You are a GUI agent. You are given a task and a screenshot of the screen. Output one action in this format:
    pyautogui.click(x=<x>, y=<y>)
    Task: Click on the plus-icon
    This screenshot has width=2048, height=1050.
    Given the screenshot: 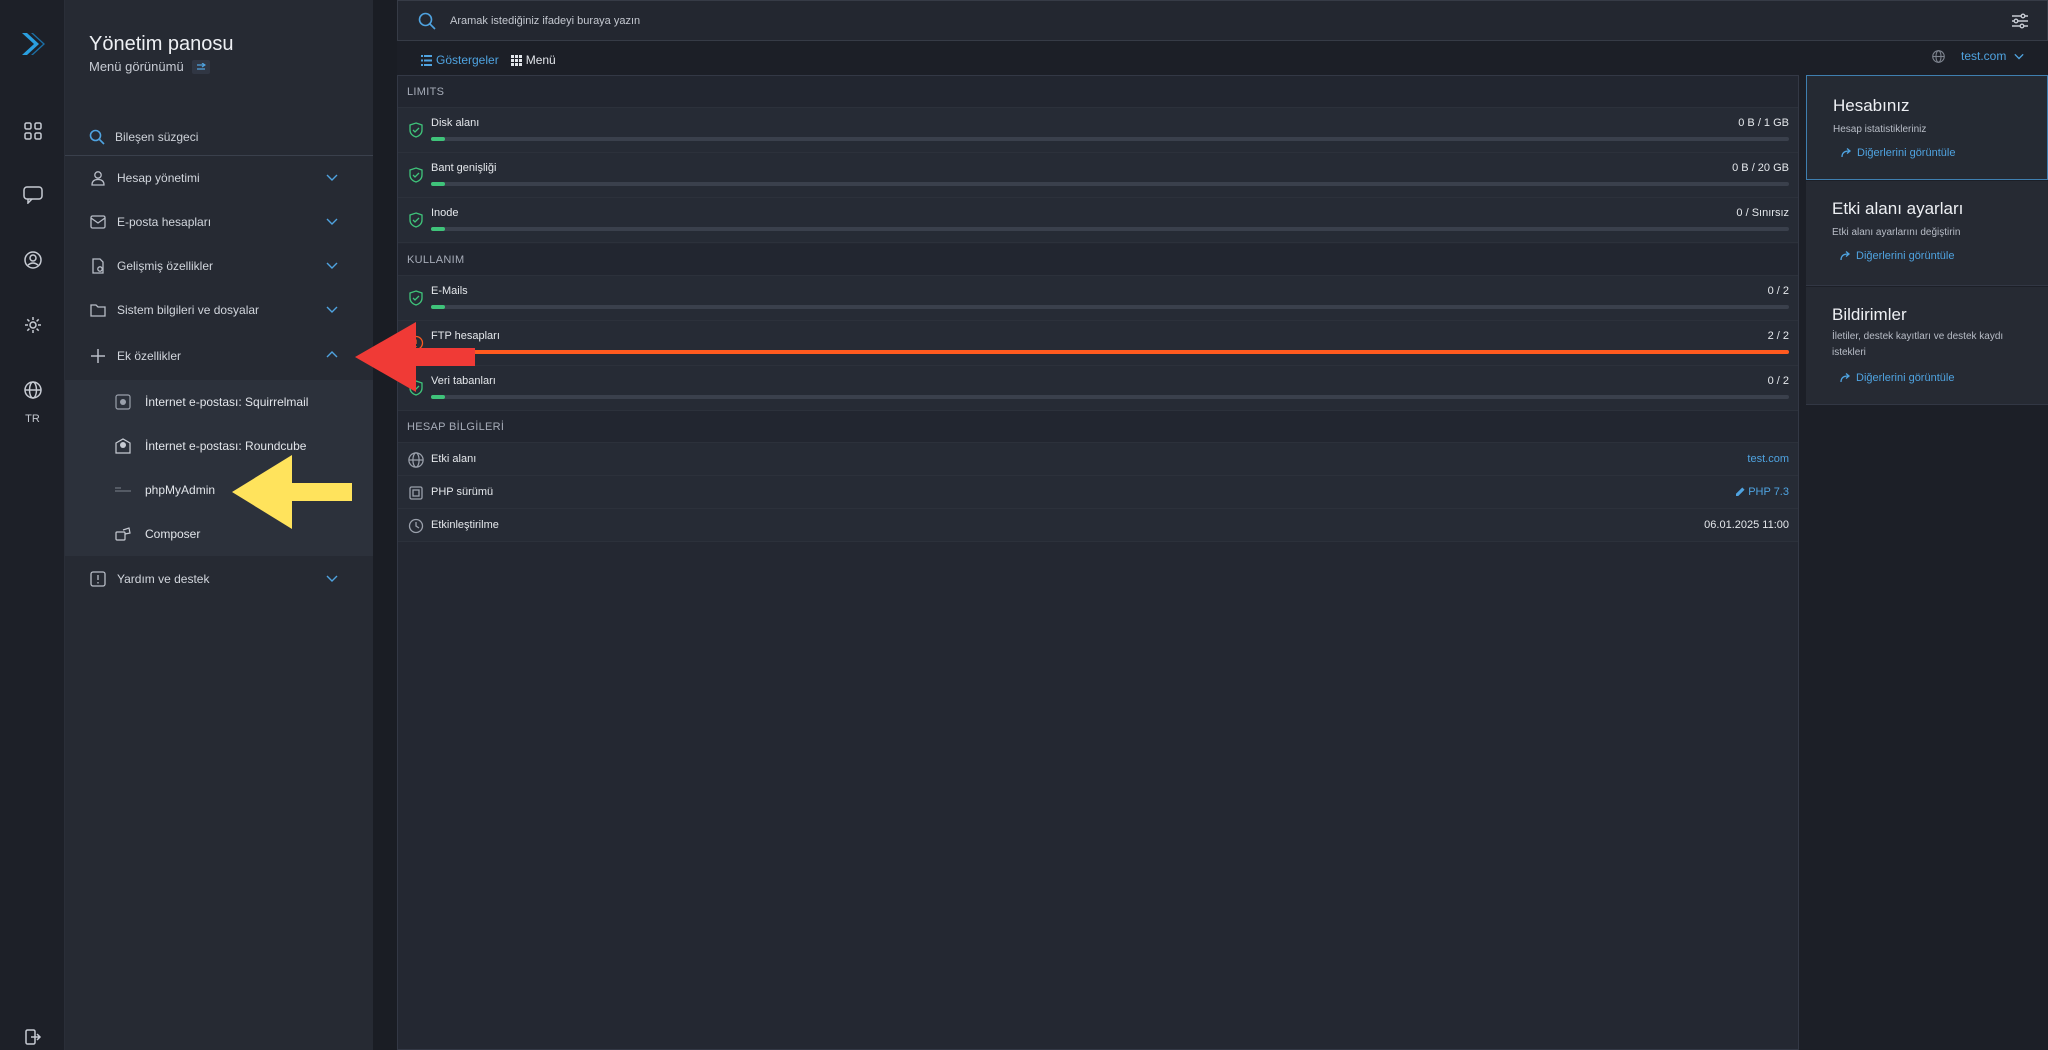 What is the action you would take?
    pyautogui.click(x=98, y=356)
    